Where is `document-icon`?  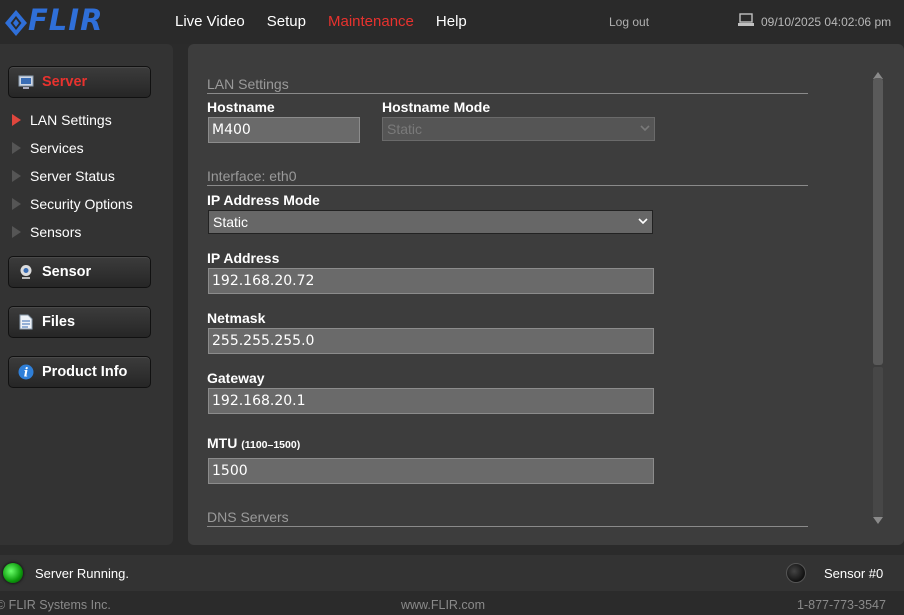 document-icon is located at coordinates (26, 322).